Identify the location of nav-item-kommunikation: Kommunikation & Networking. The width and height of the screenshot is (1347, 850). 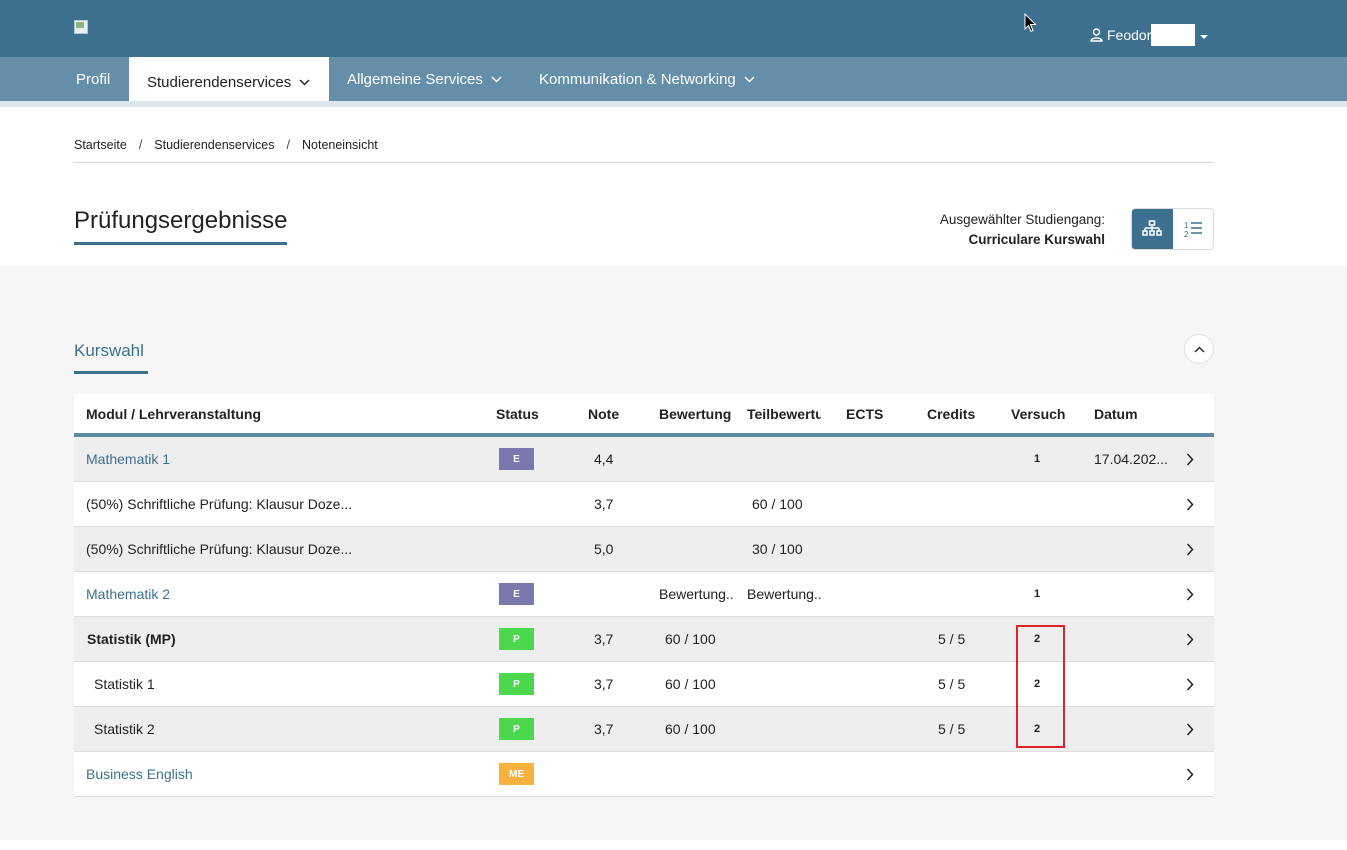
(647, 79).